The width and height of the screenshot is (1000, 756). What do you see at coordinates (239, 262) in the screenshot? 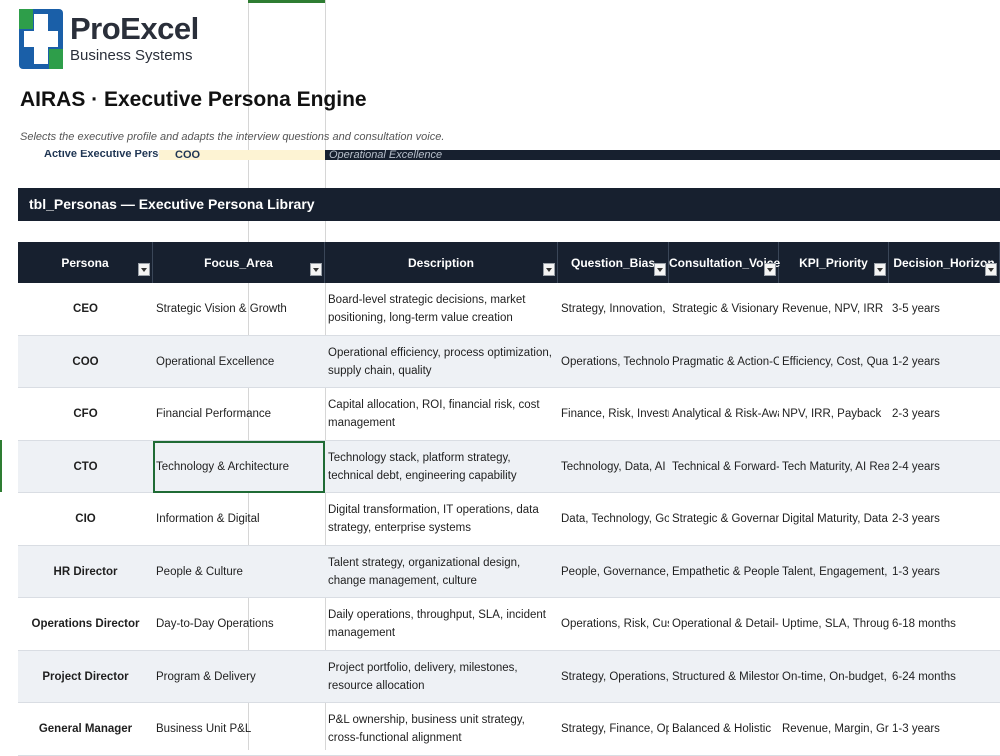
I see `column-header-focus-area: Focus_Area` at bounding box center [239, 262].